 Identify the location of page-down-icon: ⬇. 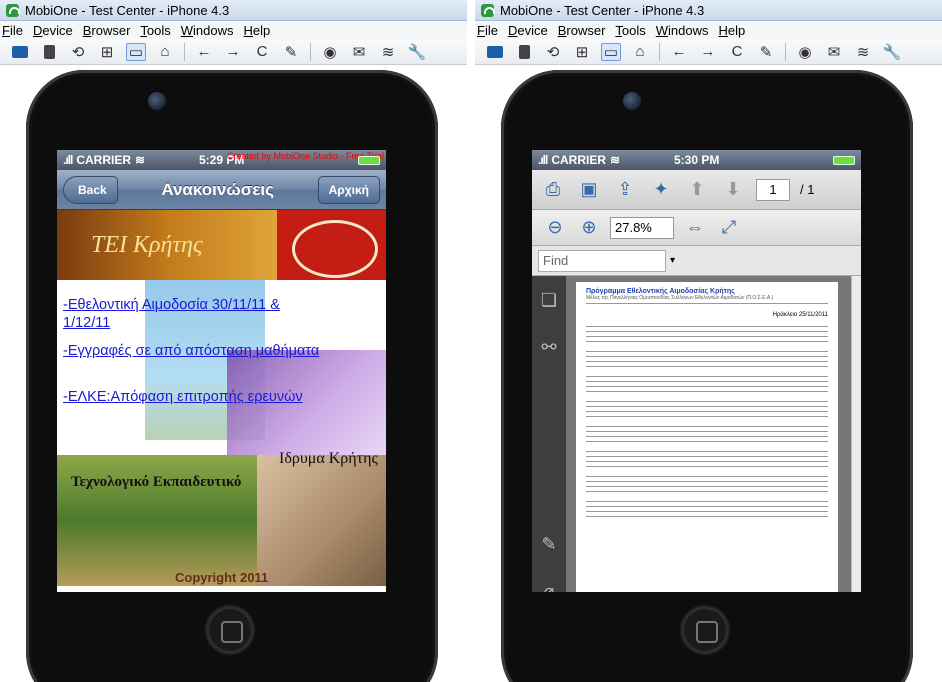
(733, 190).